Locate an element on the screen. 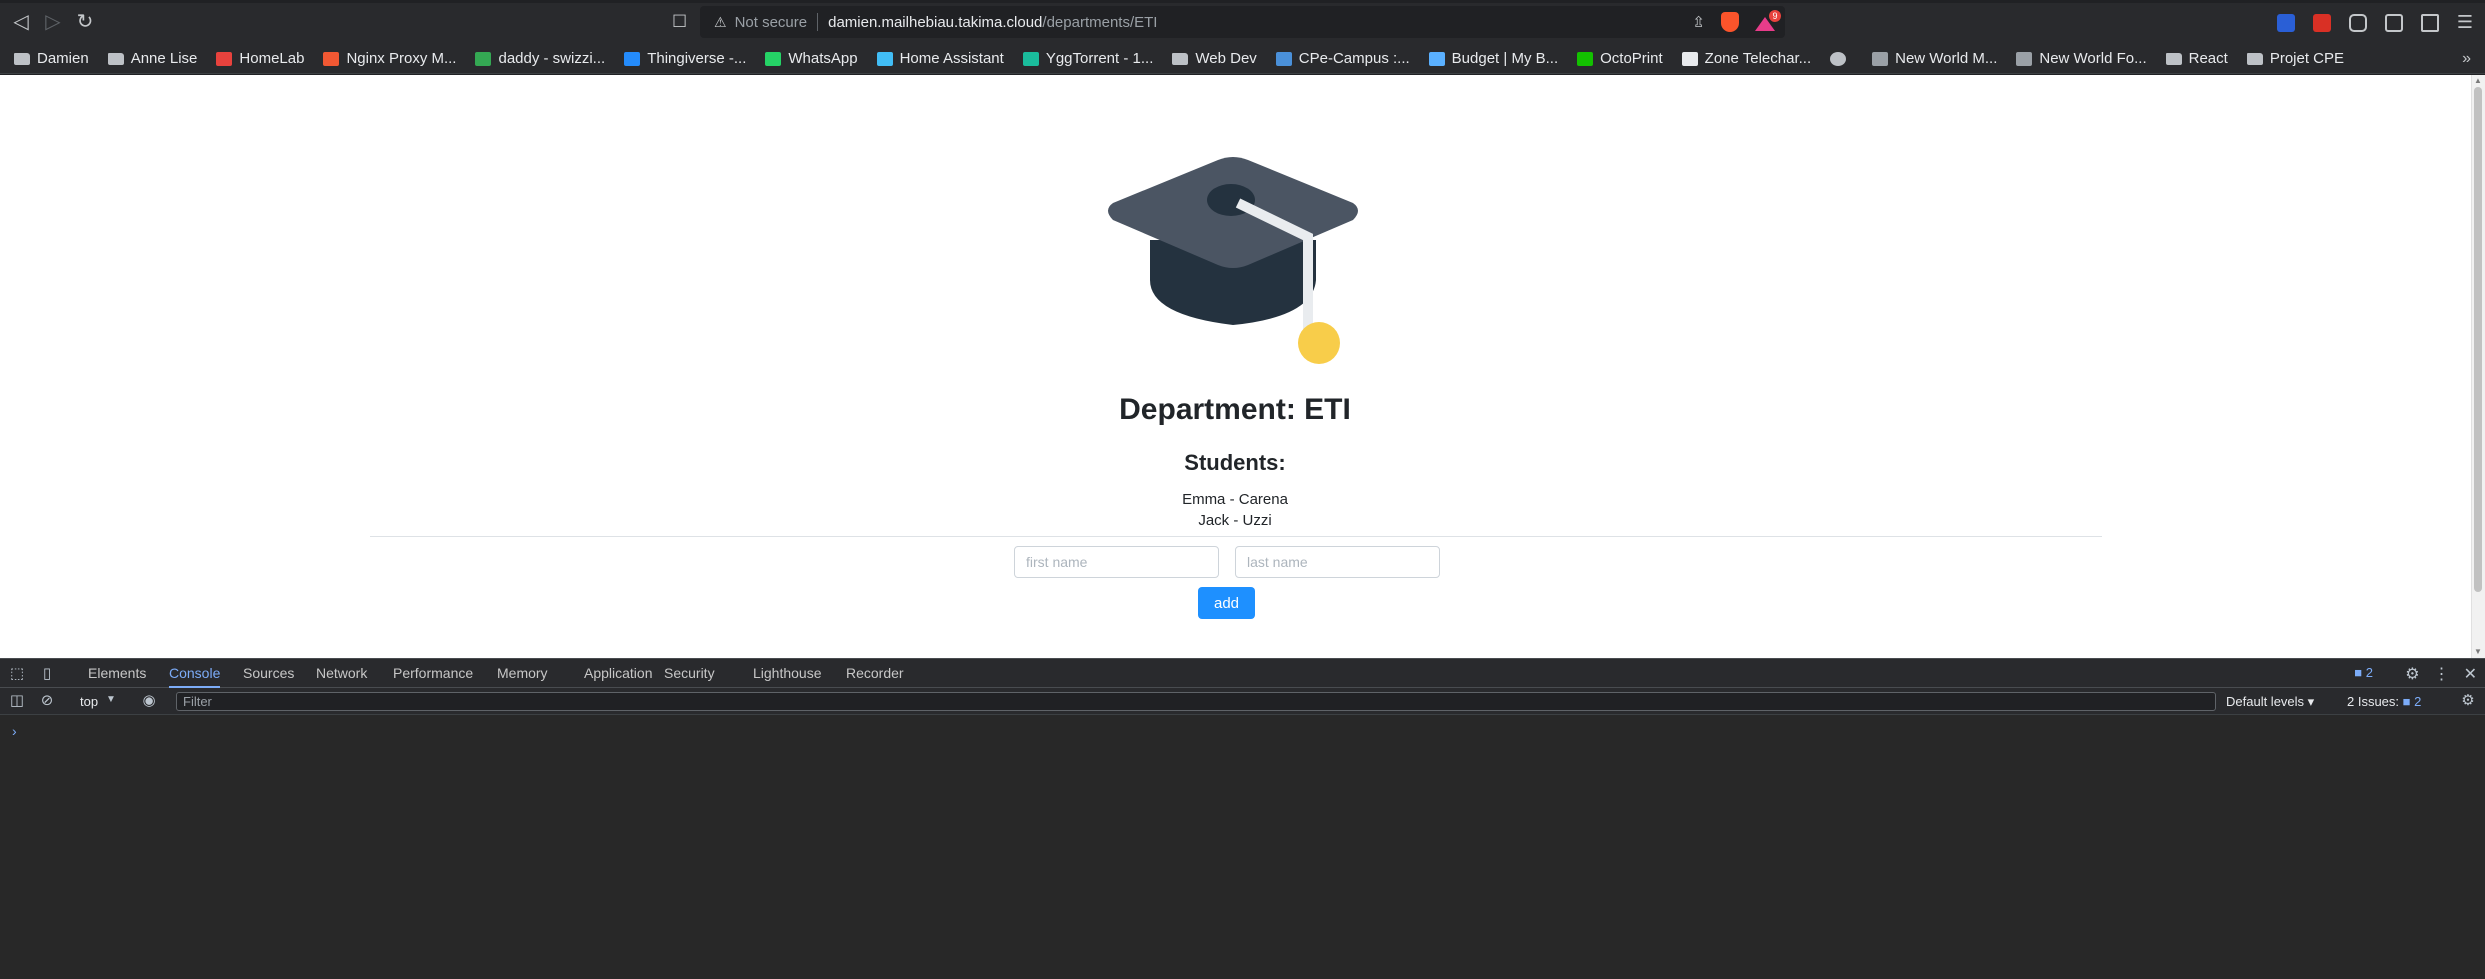  page-title: Department: ETI is located at coordinates (1235, 409).